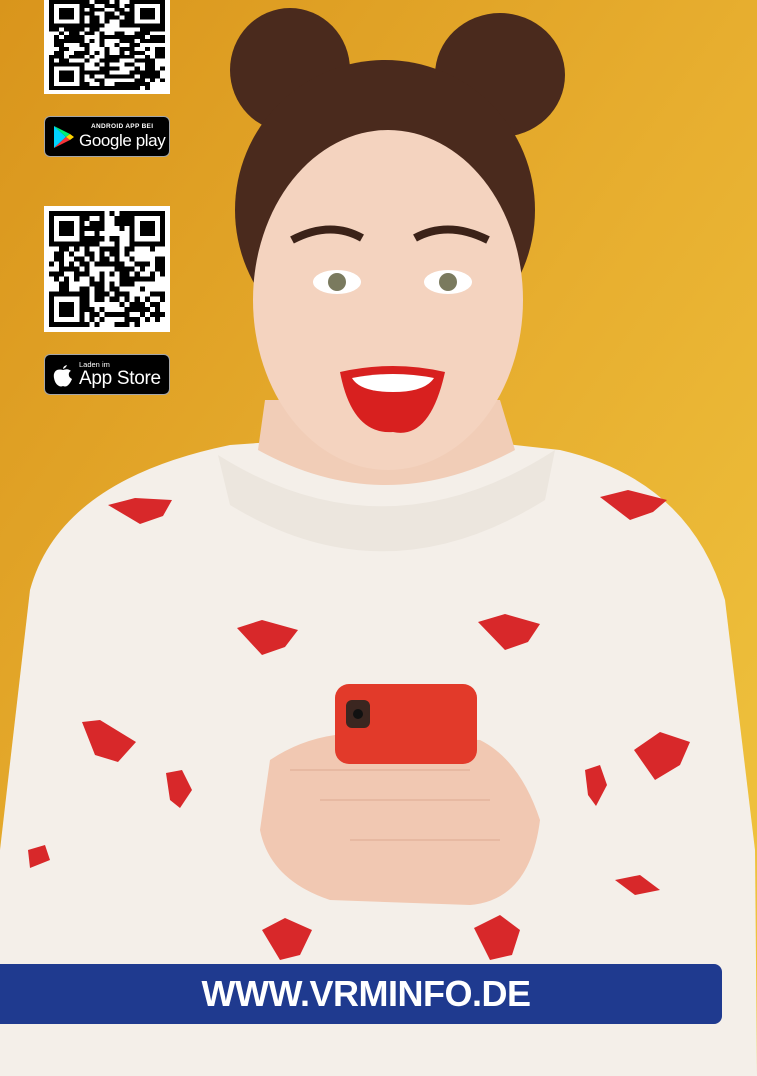  I want to click on google-badge-big-label: Google play, so click(122, 141).